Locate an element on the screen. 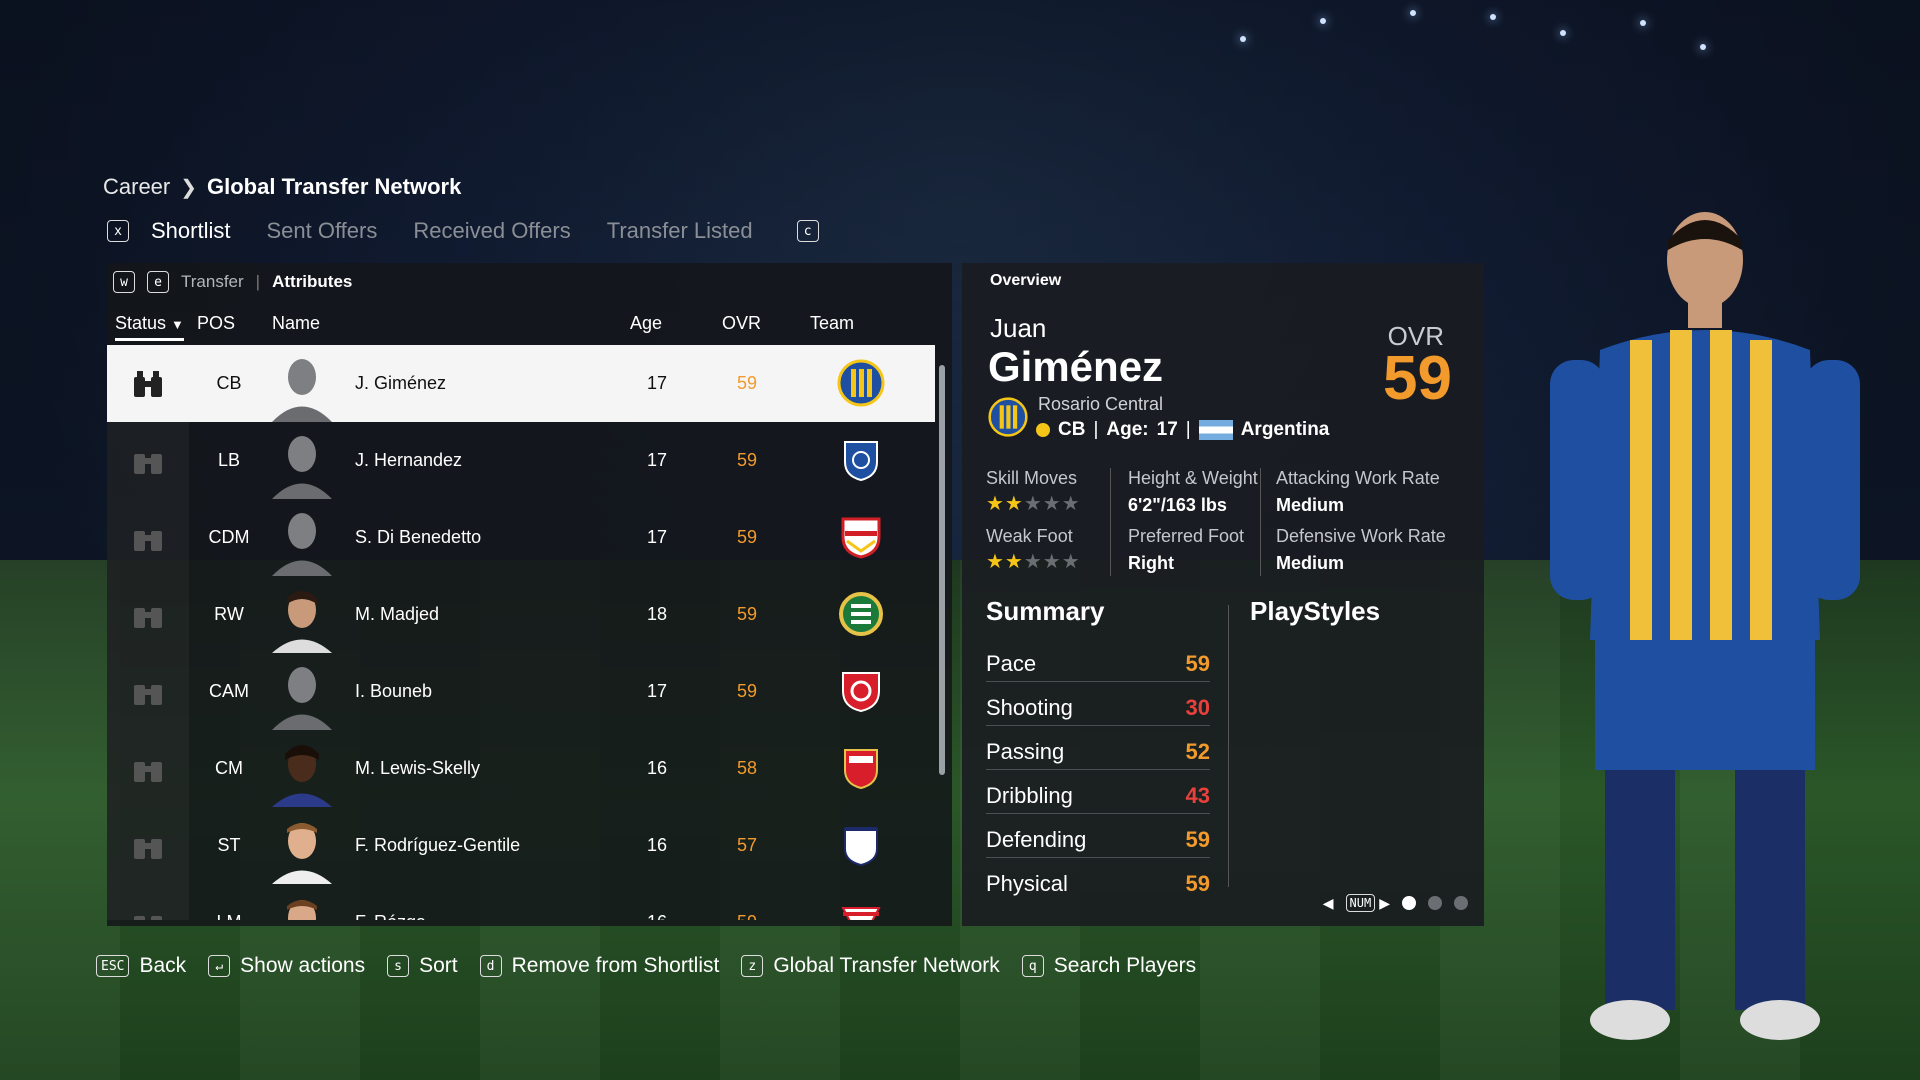 This screenshot has height=1080, width=1920. chevron-left-icon: ◀ is located at coordinates (1328, 903).